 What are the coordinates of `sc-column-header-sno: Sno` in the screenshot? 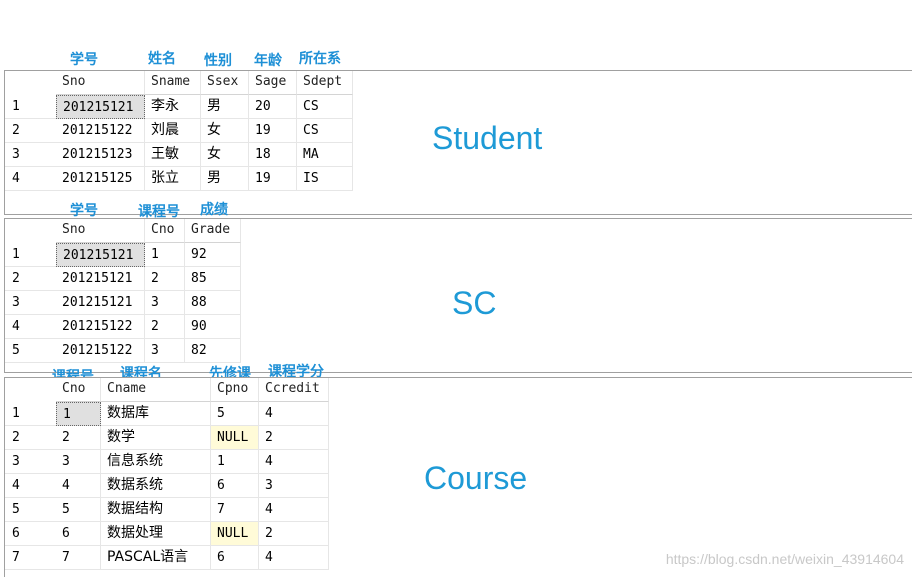 It's located at (100, 231).